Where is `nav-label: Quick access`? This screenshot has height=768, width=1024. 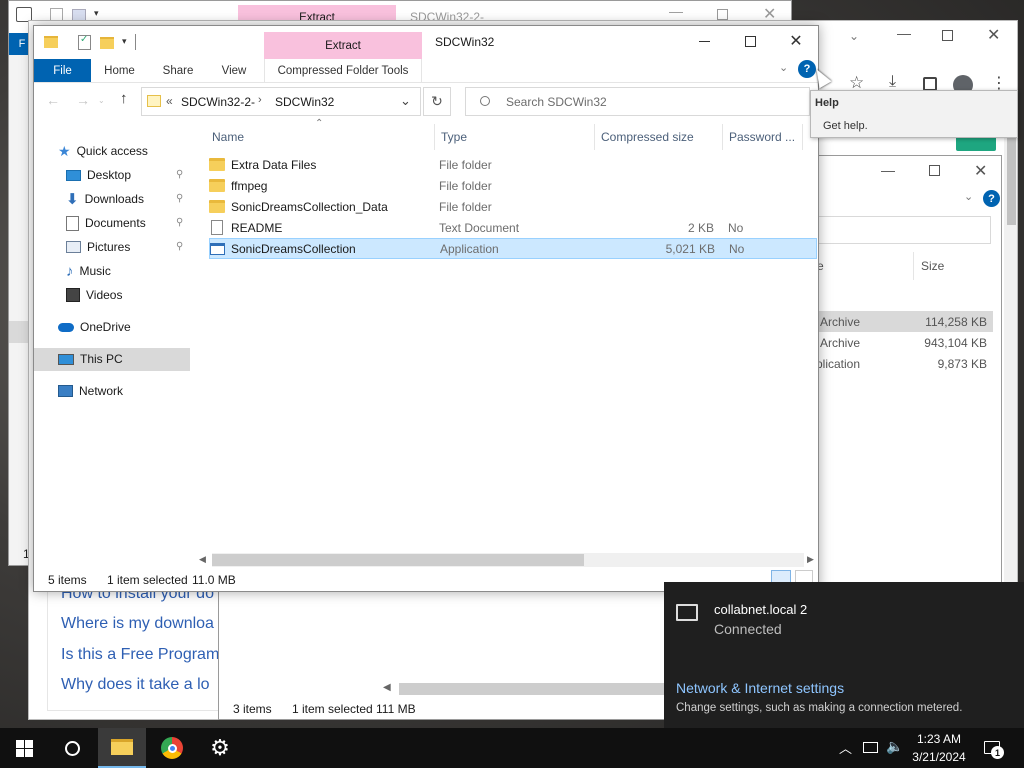
nav-label: Quick access is located at coordinates (112, 151).